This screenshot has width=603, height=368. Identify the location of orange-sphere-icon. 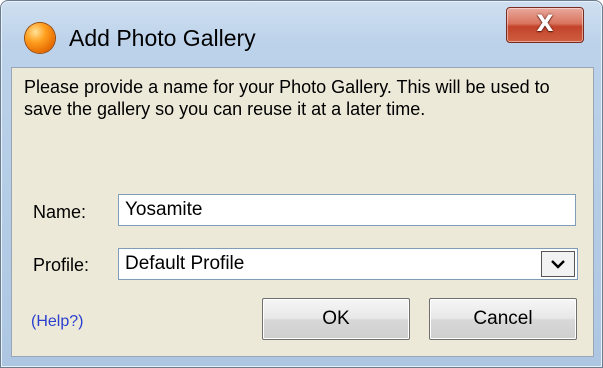
(40, 38).